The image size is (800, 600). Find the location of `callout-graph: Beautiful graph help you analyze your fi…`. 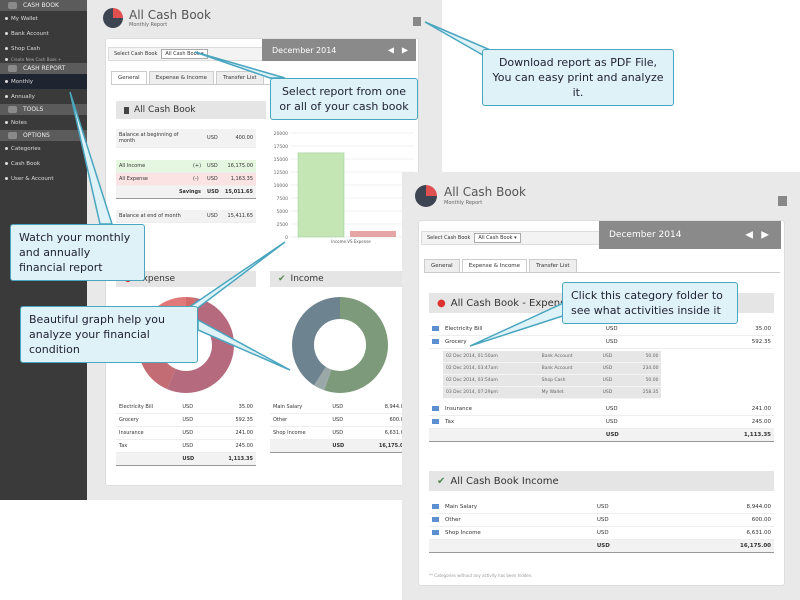

callout-graph: Beautiful graph help you analyze your fi… is located at coordinates (109, 334).